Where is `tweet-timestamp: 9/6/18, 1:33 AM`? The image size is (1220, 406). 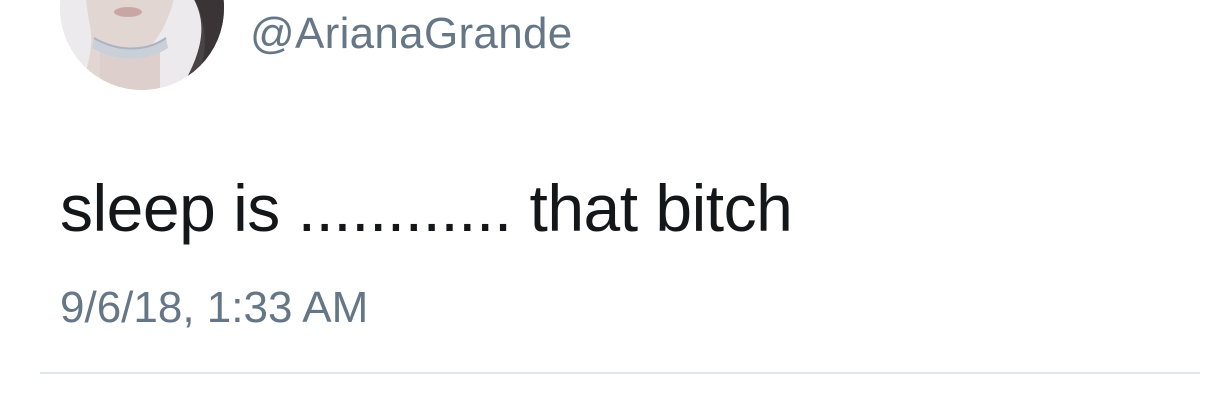 tweet-timestamp: 9/6/18, 1:33 AM is located at coordinates (214, 308).